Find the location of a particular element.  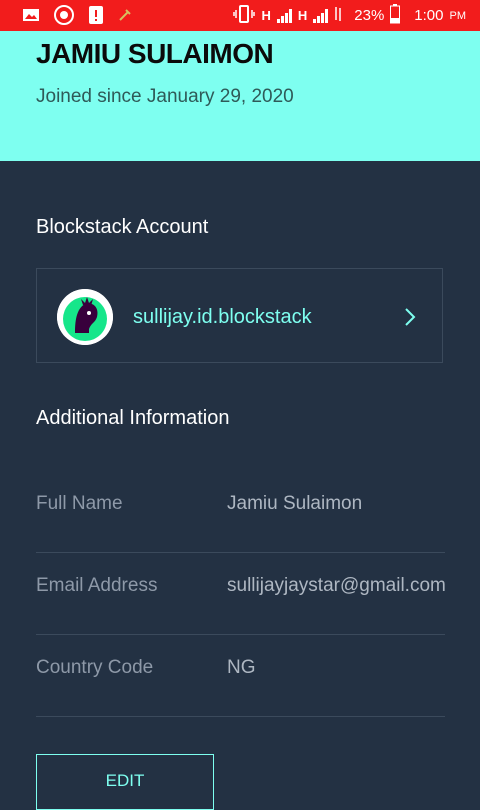

email-row: Email Address sullijayjaystar@gmail.com is located at coordinates (241, 594).